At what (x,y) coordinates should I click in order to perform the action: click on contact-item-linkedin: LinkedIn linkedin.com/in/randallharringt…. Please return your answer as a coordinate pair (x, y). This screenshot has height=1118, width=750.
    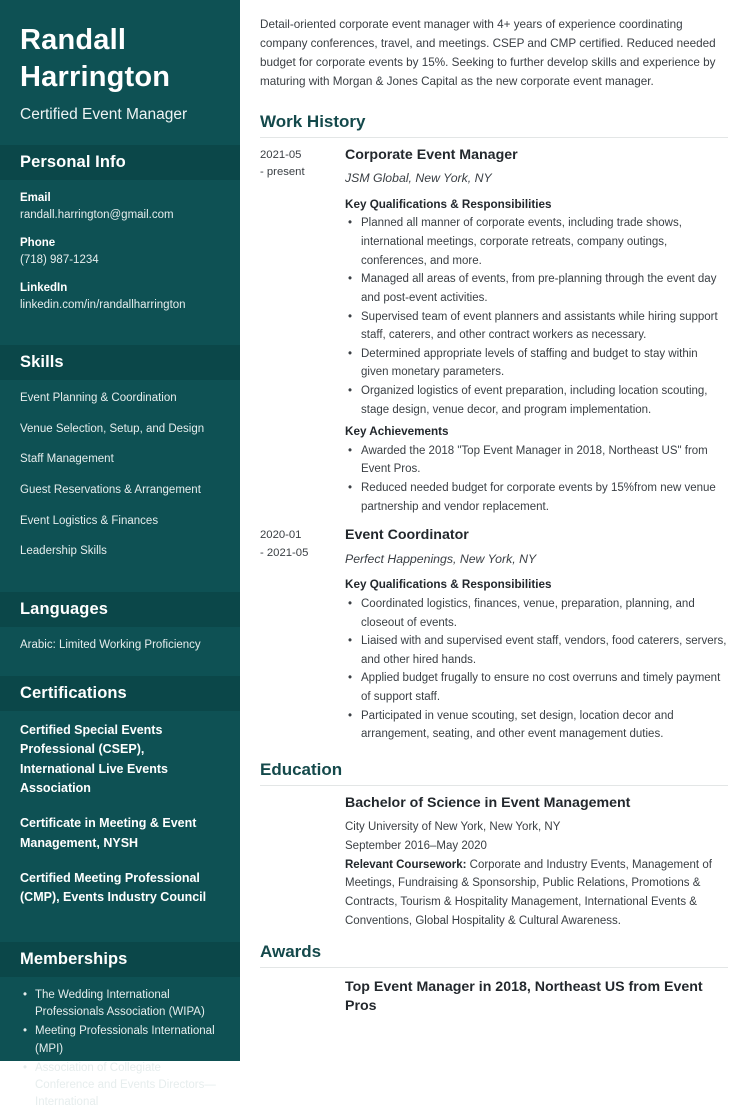
    Looking at the image, I should click on (120, 297).